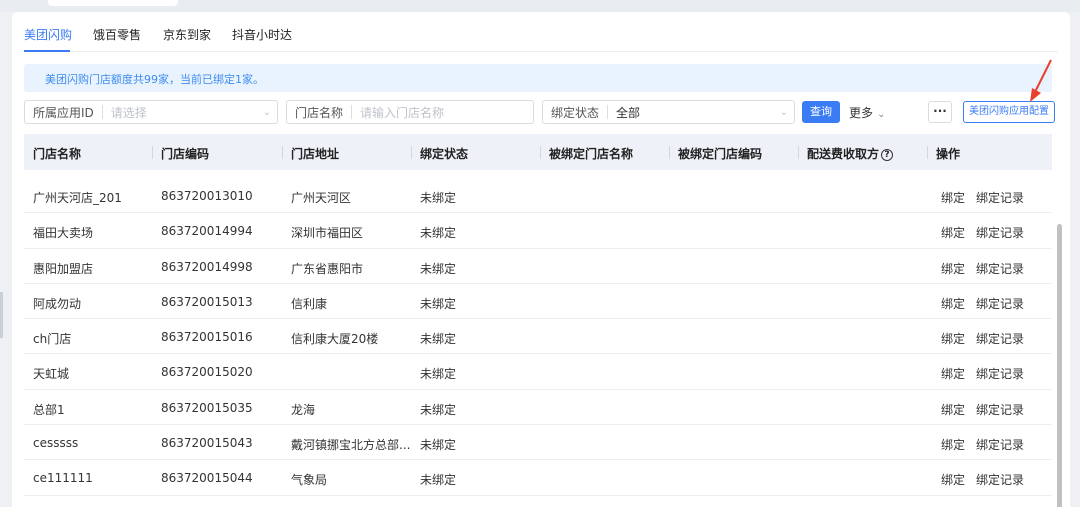 The image size is (1080, 507). Describe the element at coordinates (327, 268) in the screenshot. I see `cell-address: 广东省惠阳市` at that location.